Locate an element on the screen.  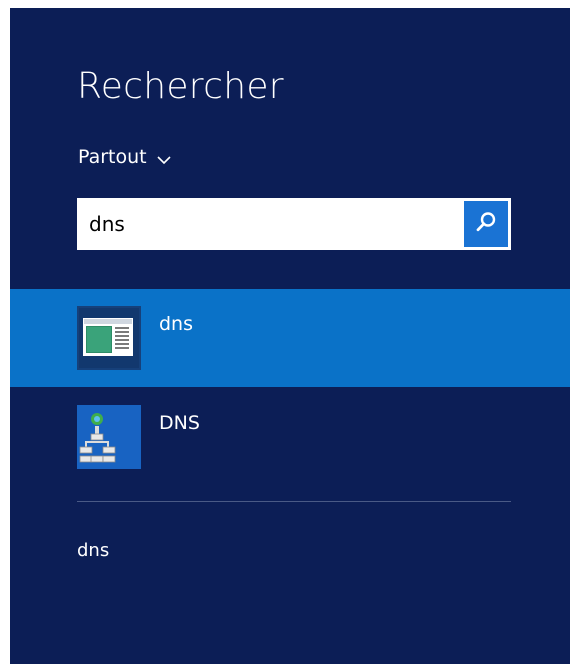
dns-file-icon is located at coordinates (109, 338).